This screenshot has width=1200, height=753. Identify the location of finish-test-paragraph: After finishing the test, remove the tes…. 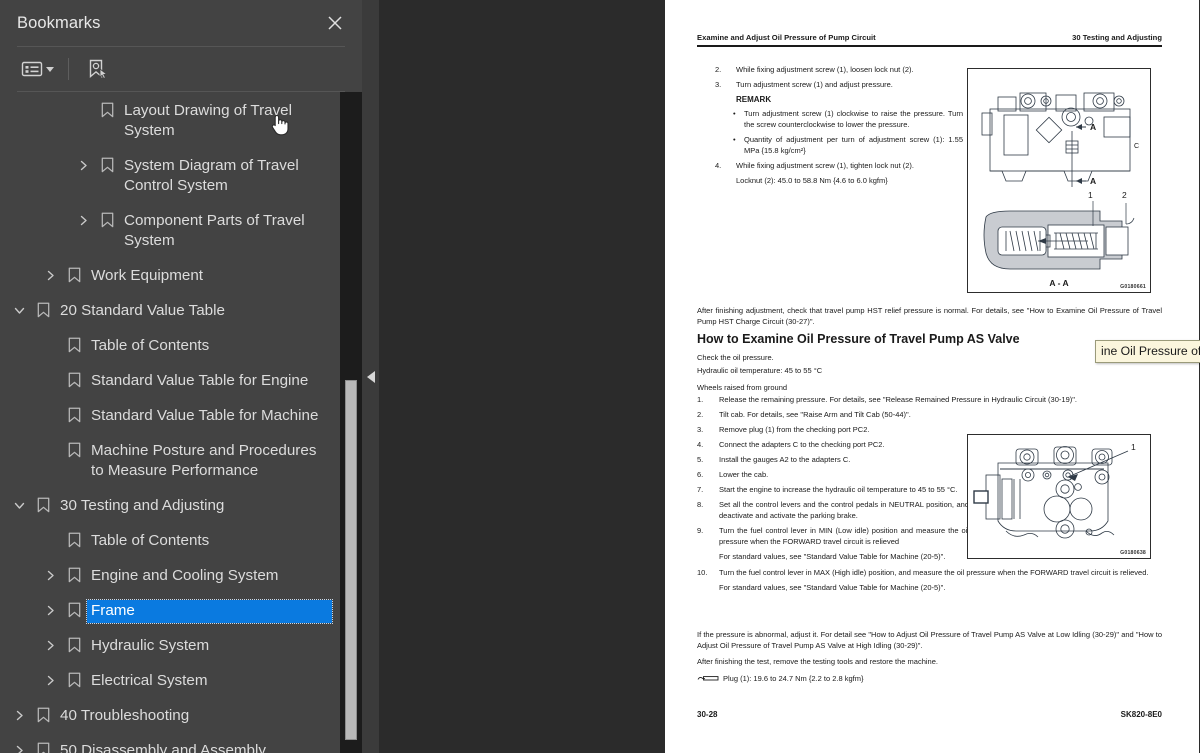
(817, 661).